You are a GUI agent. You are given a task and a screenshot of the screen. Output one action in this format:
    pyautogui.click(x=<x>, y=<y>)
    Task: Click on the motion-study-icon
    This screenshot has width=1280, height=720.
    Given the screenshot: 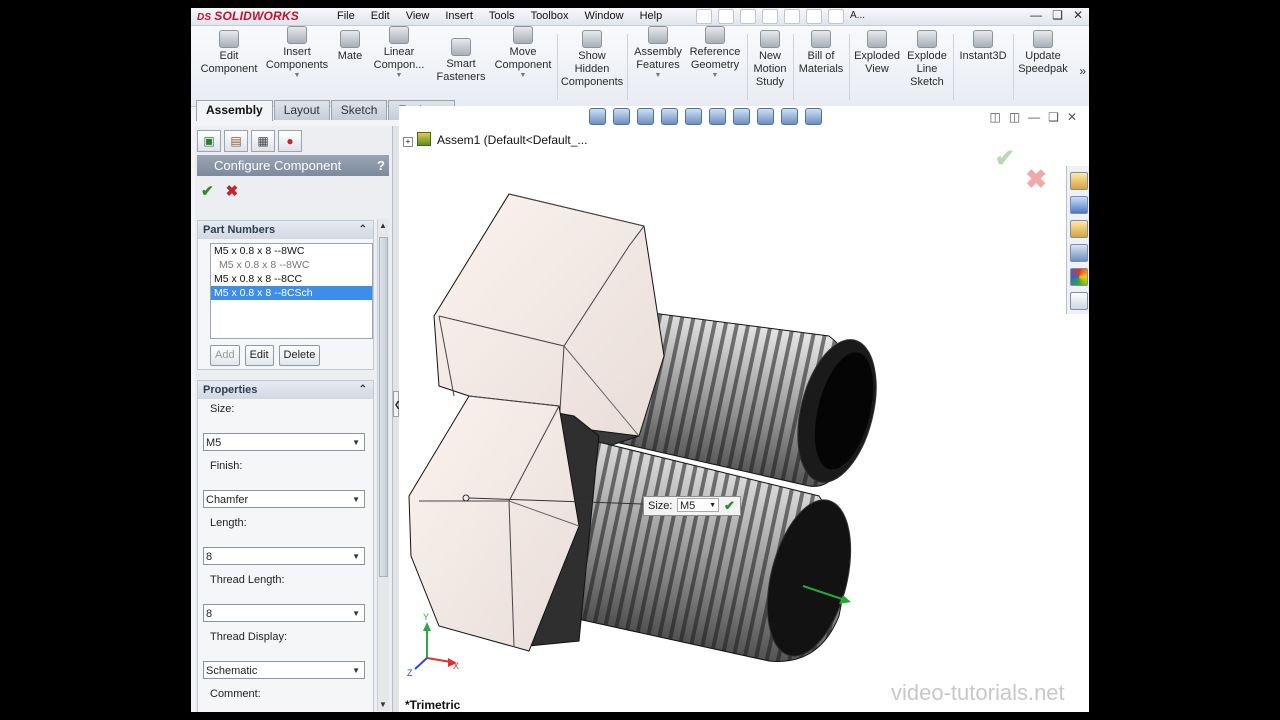 What is the action you would take?
    pyautogui.click(x=770, y=39)
    